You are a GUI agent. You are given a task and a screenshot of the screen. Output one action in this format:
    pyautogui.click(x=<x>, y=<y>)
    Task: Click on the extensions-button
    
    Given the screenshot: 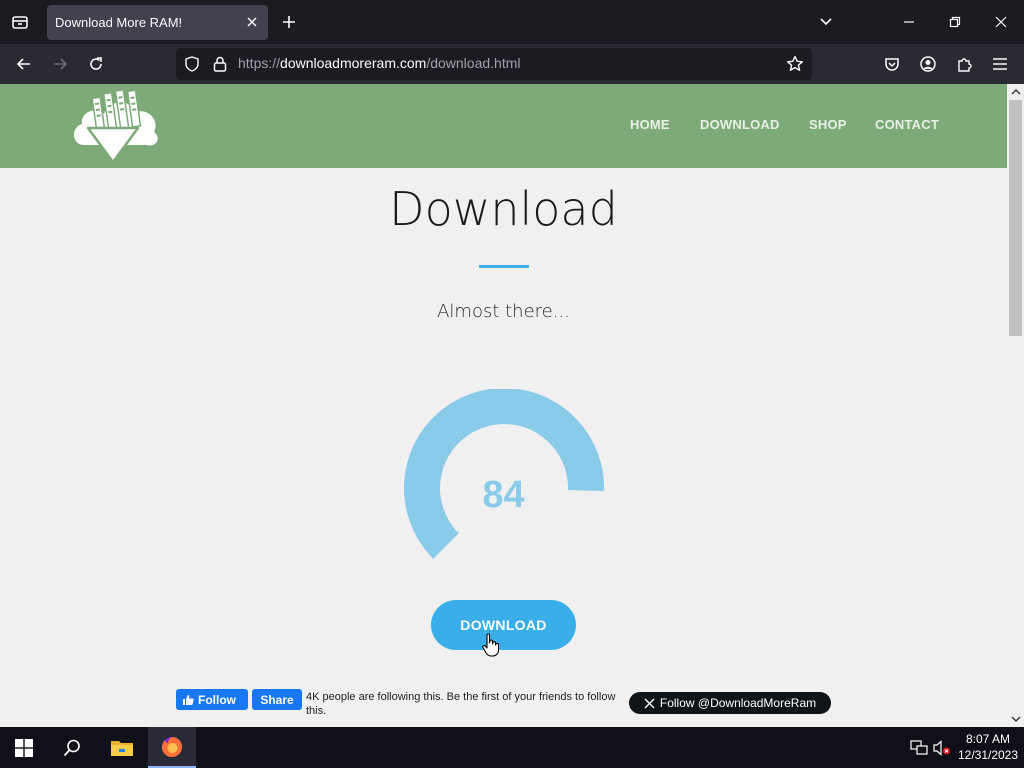 What is the action you would take?
    pyautogui.click(x=964, y=64)
    